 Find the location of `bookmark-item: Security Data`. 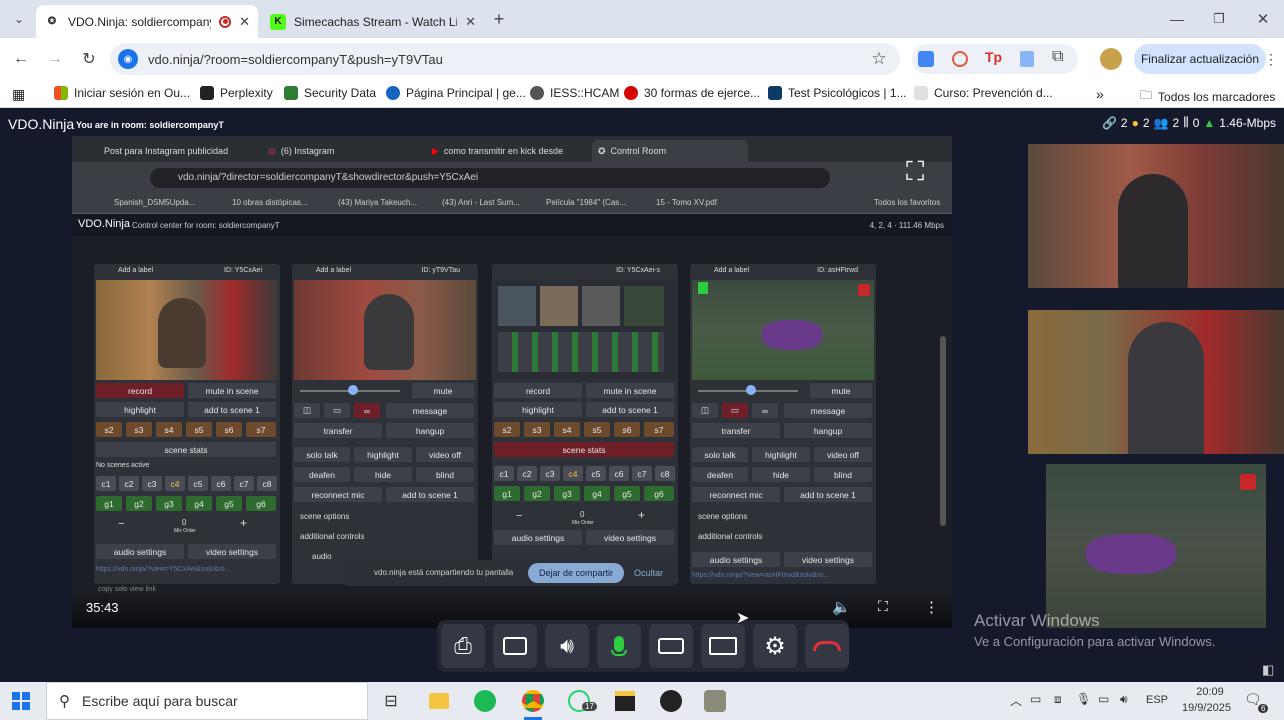

bookmark-item: Security Data is located at coordinates (330, 93).